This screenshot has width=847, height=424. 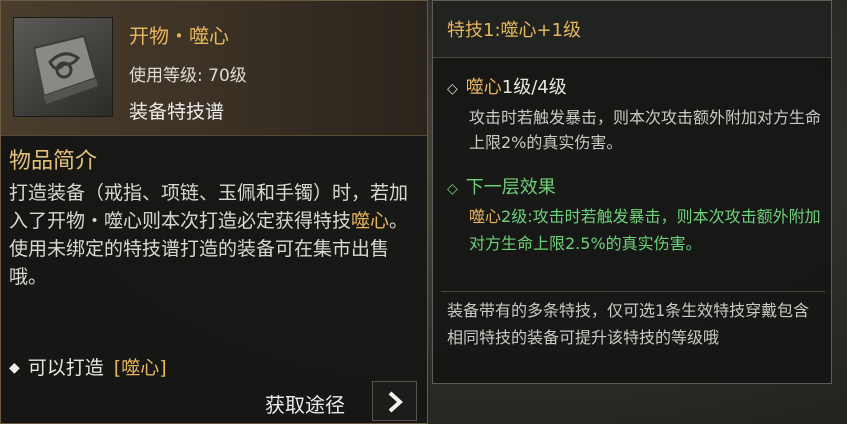 What do you see at coordinates (188, 76) in the screenshot?
I see `item-level: 使用等级: 70级` at bounding box center [188, 76].